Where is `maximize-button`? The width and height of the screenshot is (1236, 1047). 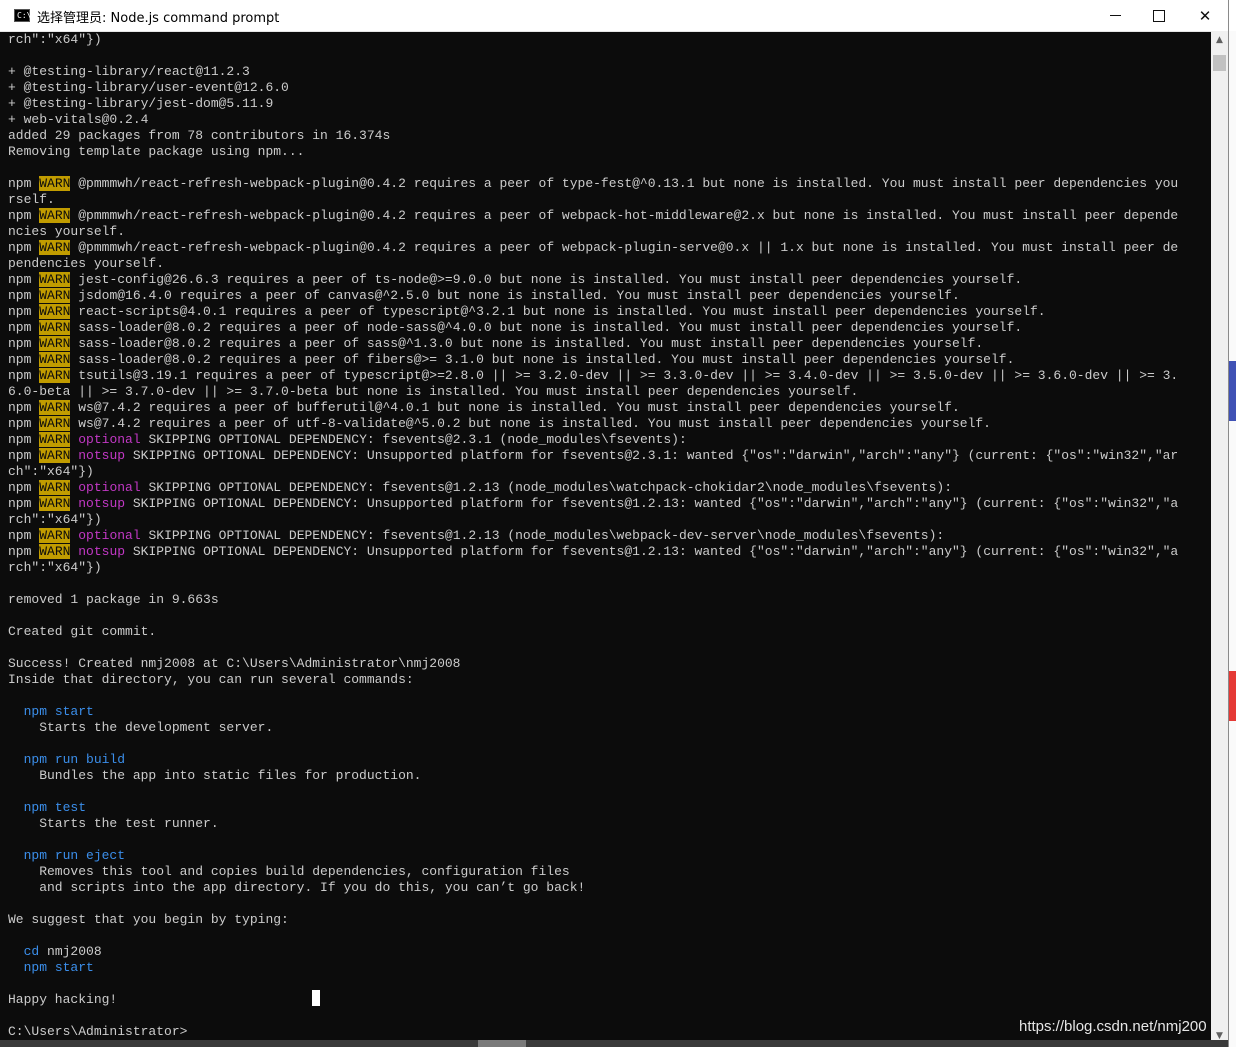 maximize-button is located at coordinates (1159, 15).